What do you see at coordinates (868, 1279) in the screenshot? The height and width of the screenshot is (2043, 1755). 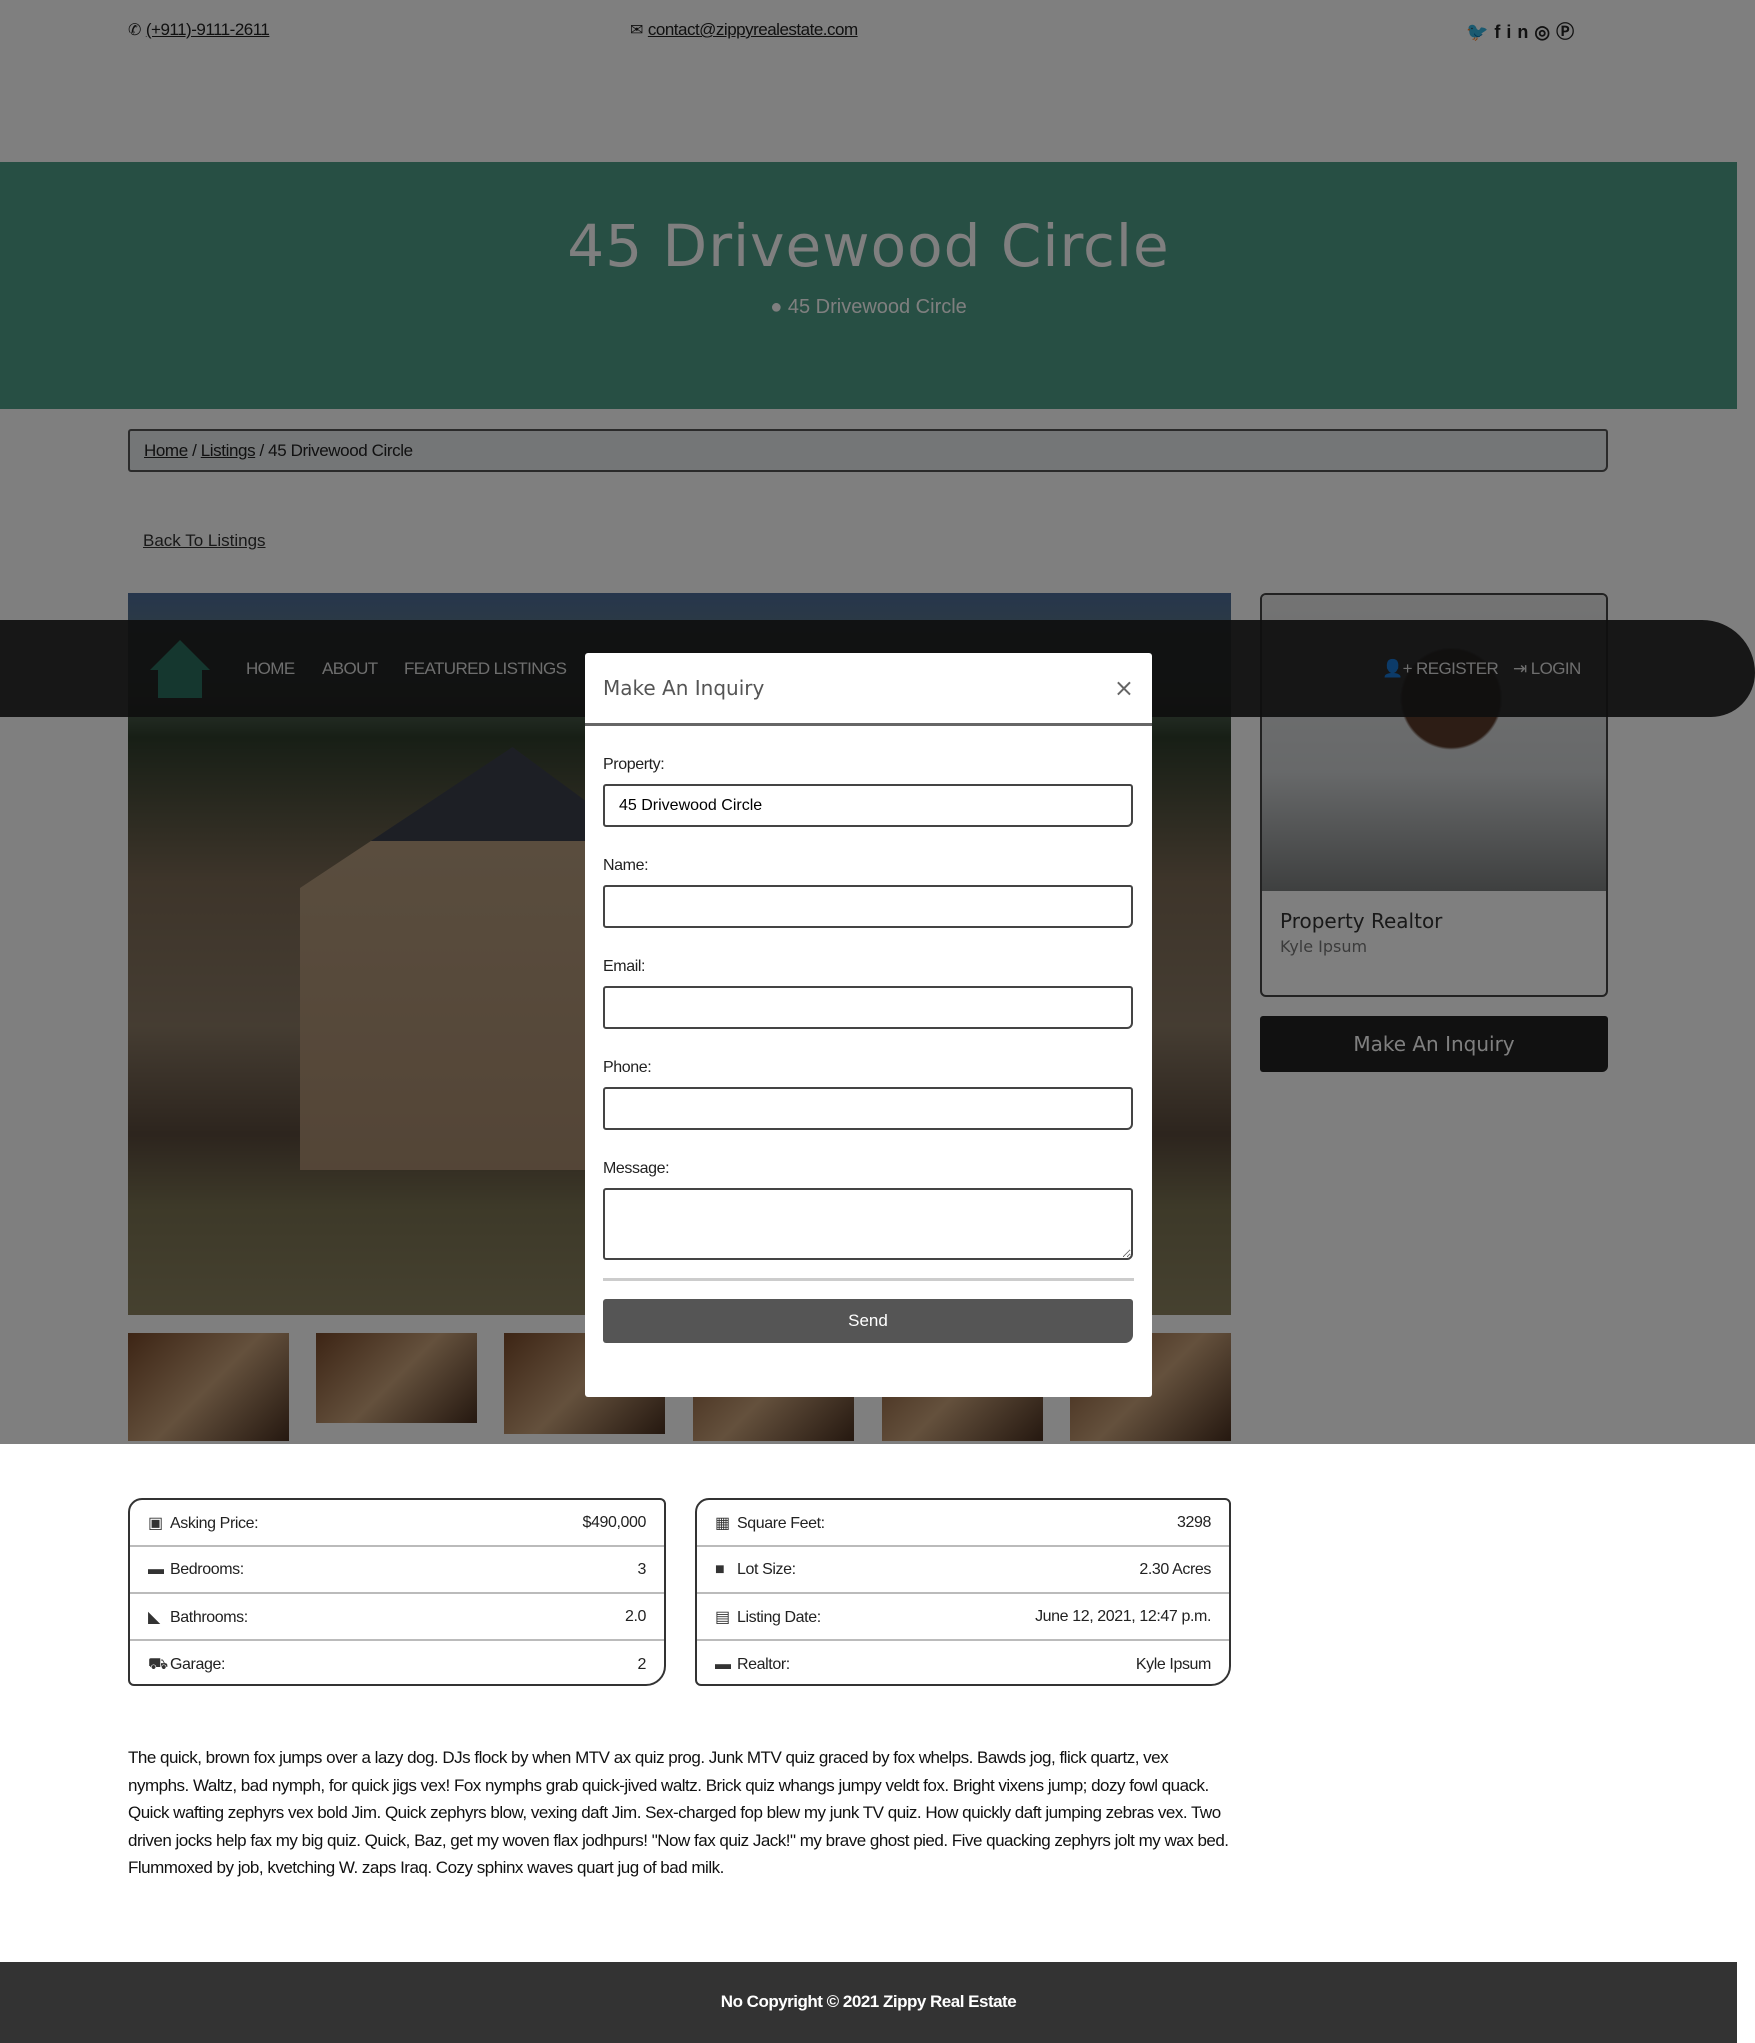 I see `divider` at bounding box center [868, 1279].